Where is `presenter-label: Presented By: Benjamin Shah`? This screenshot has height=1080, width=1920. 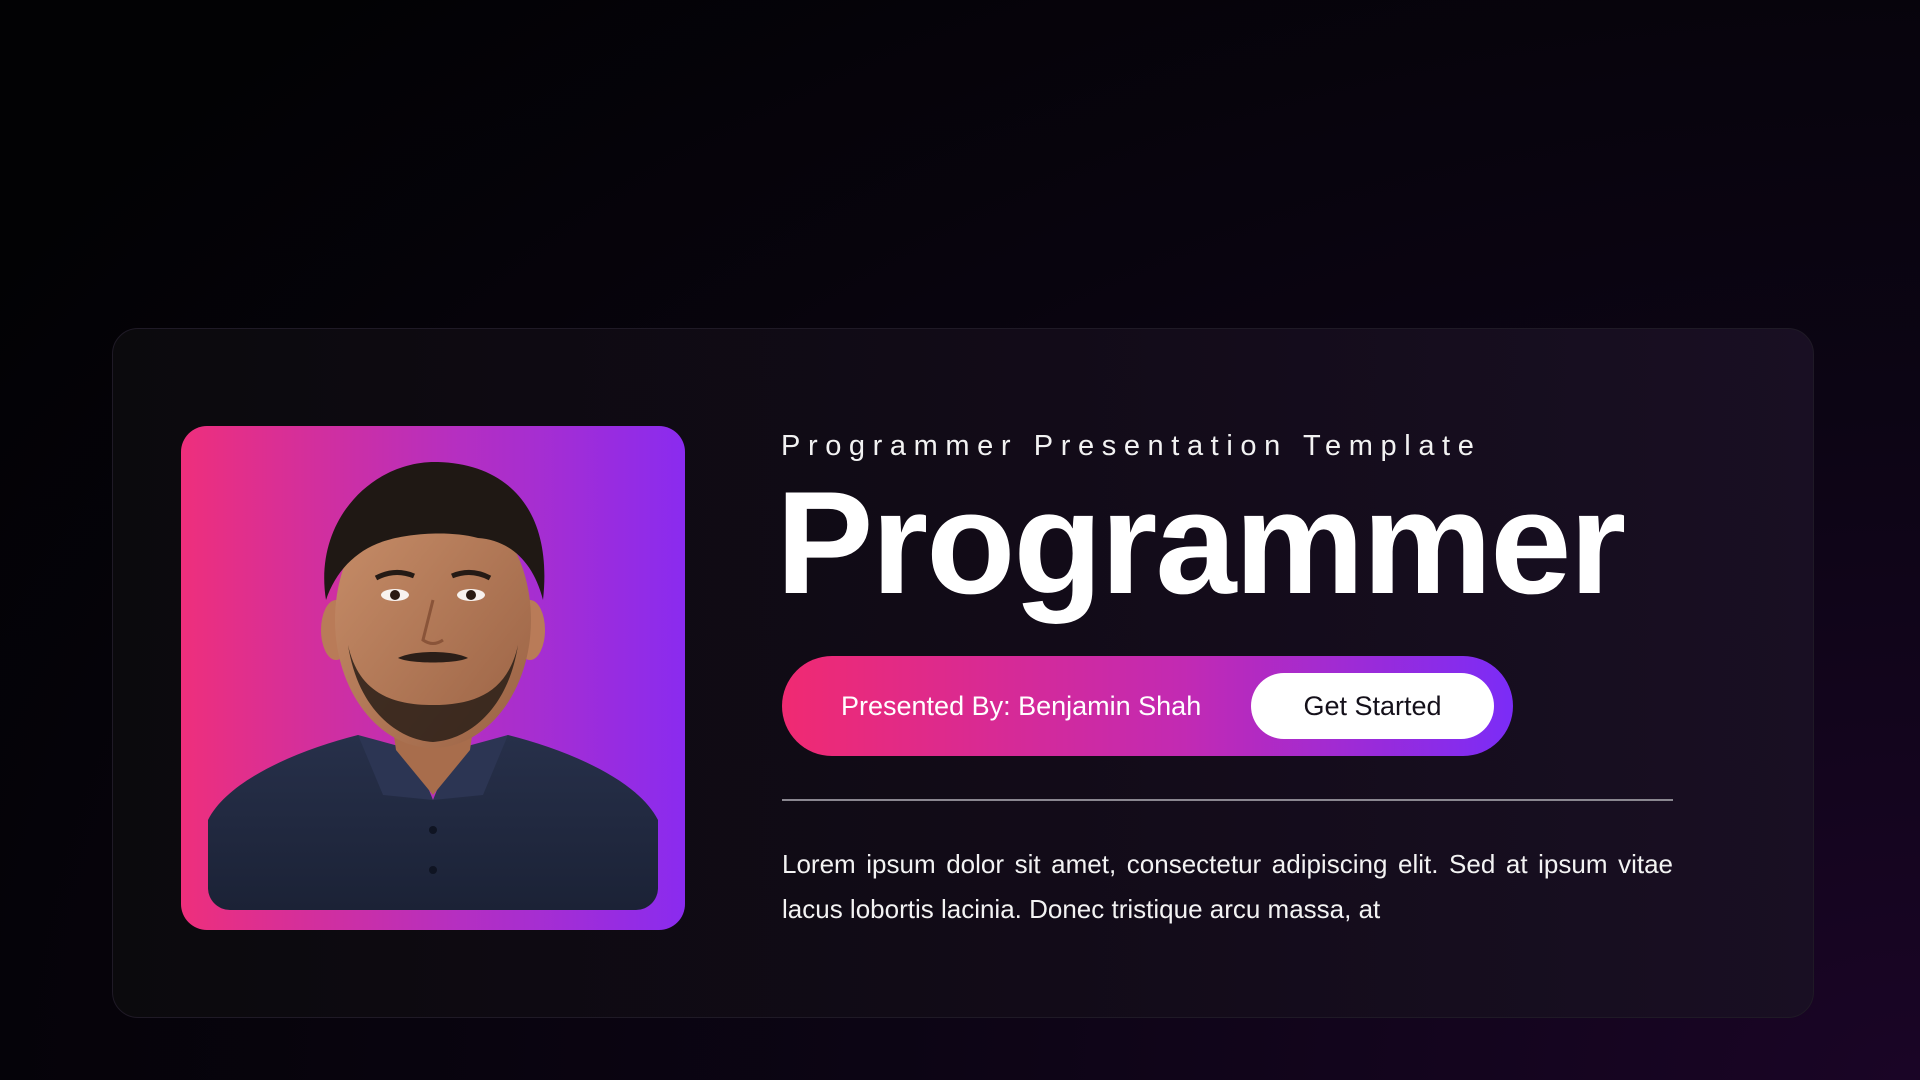
presenter-label: Presented By: Benjamin Shah is located at coordinates (1021, 706).